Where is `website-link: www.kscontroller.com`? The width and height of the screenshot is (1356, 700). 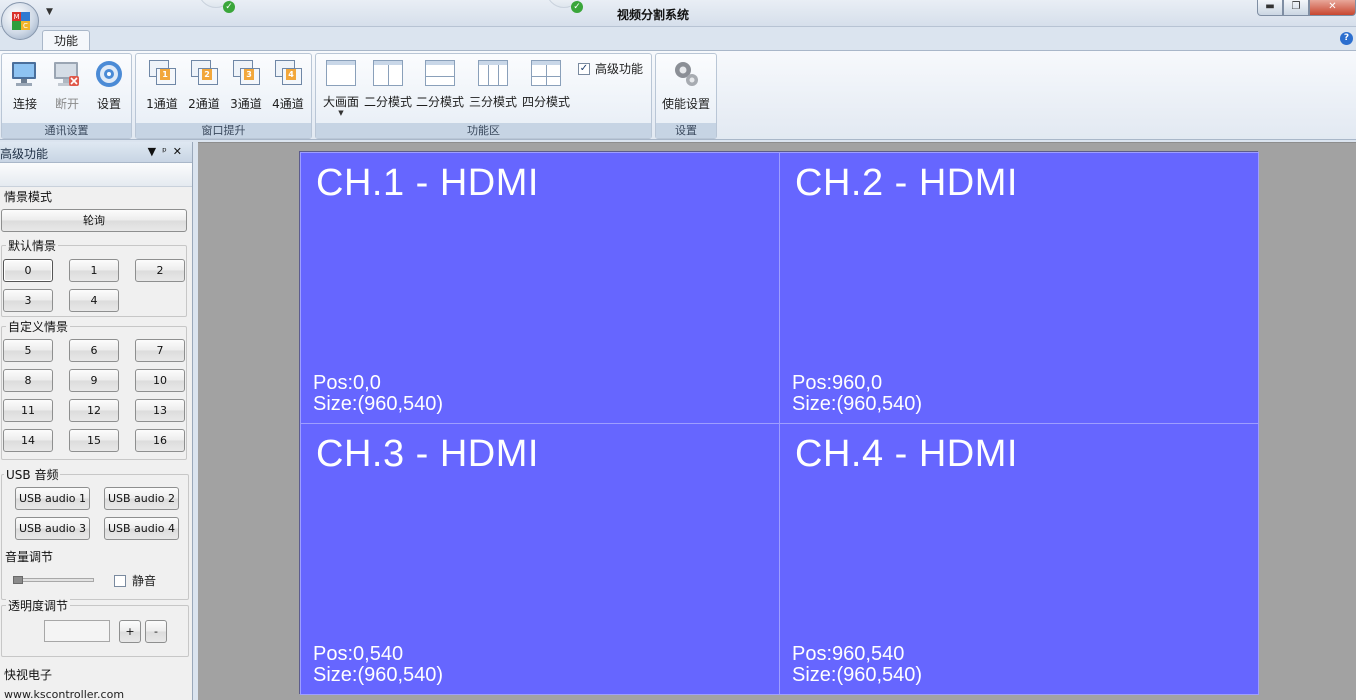
website-link: www.kscontroller.com is located at coordinates (64, 694).